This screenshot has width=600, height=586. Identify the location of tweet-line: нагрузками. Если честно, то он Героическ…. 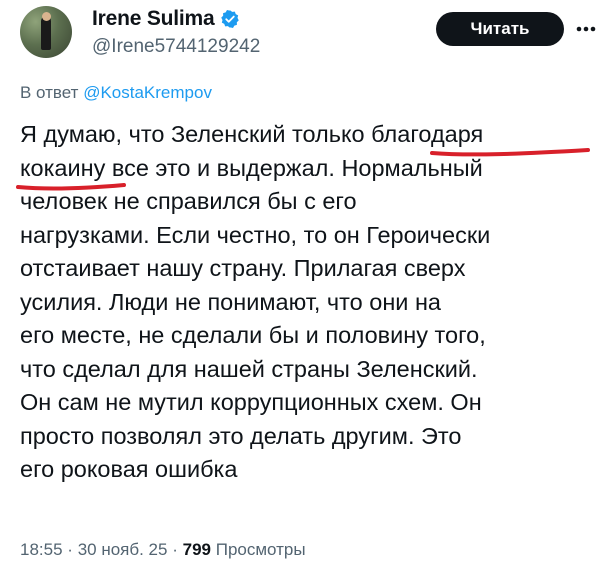
(255, 234).